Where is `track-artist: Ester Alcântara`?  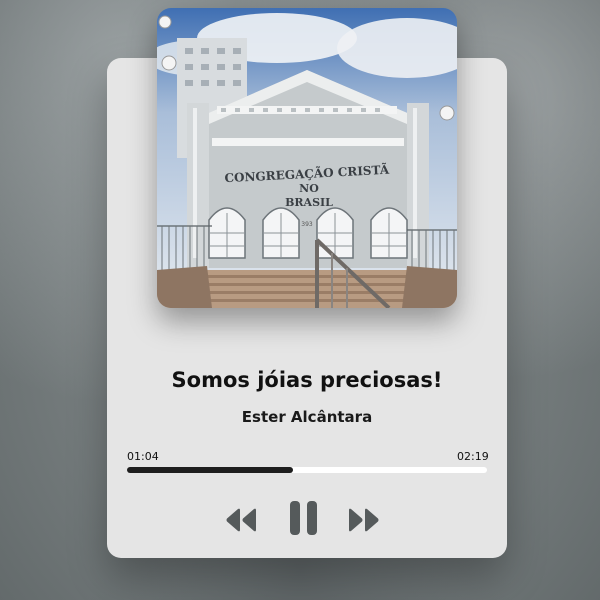 track-artist: Ester Alcântara is located at coordinates (307, 417).